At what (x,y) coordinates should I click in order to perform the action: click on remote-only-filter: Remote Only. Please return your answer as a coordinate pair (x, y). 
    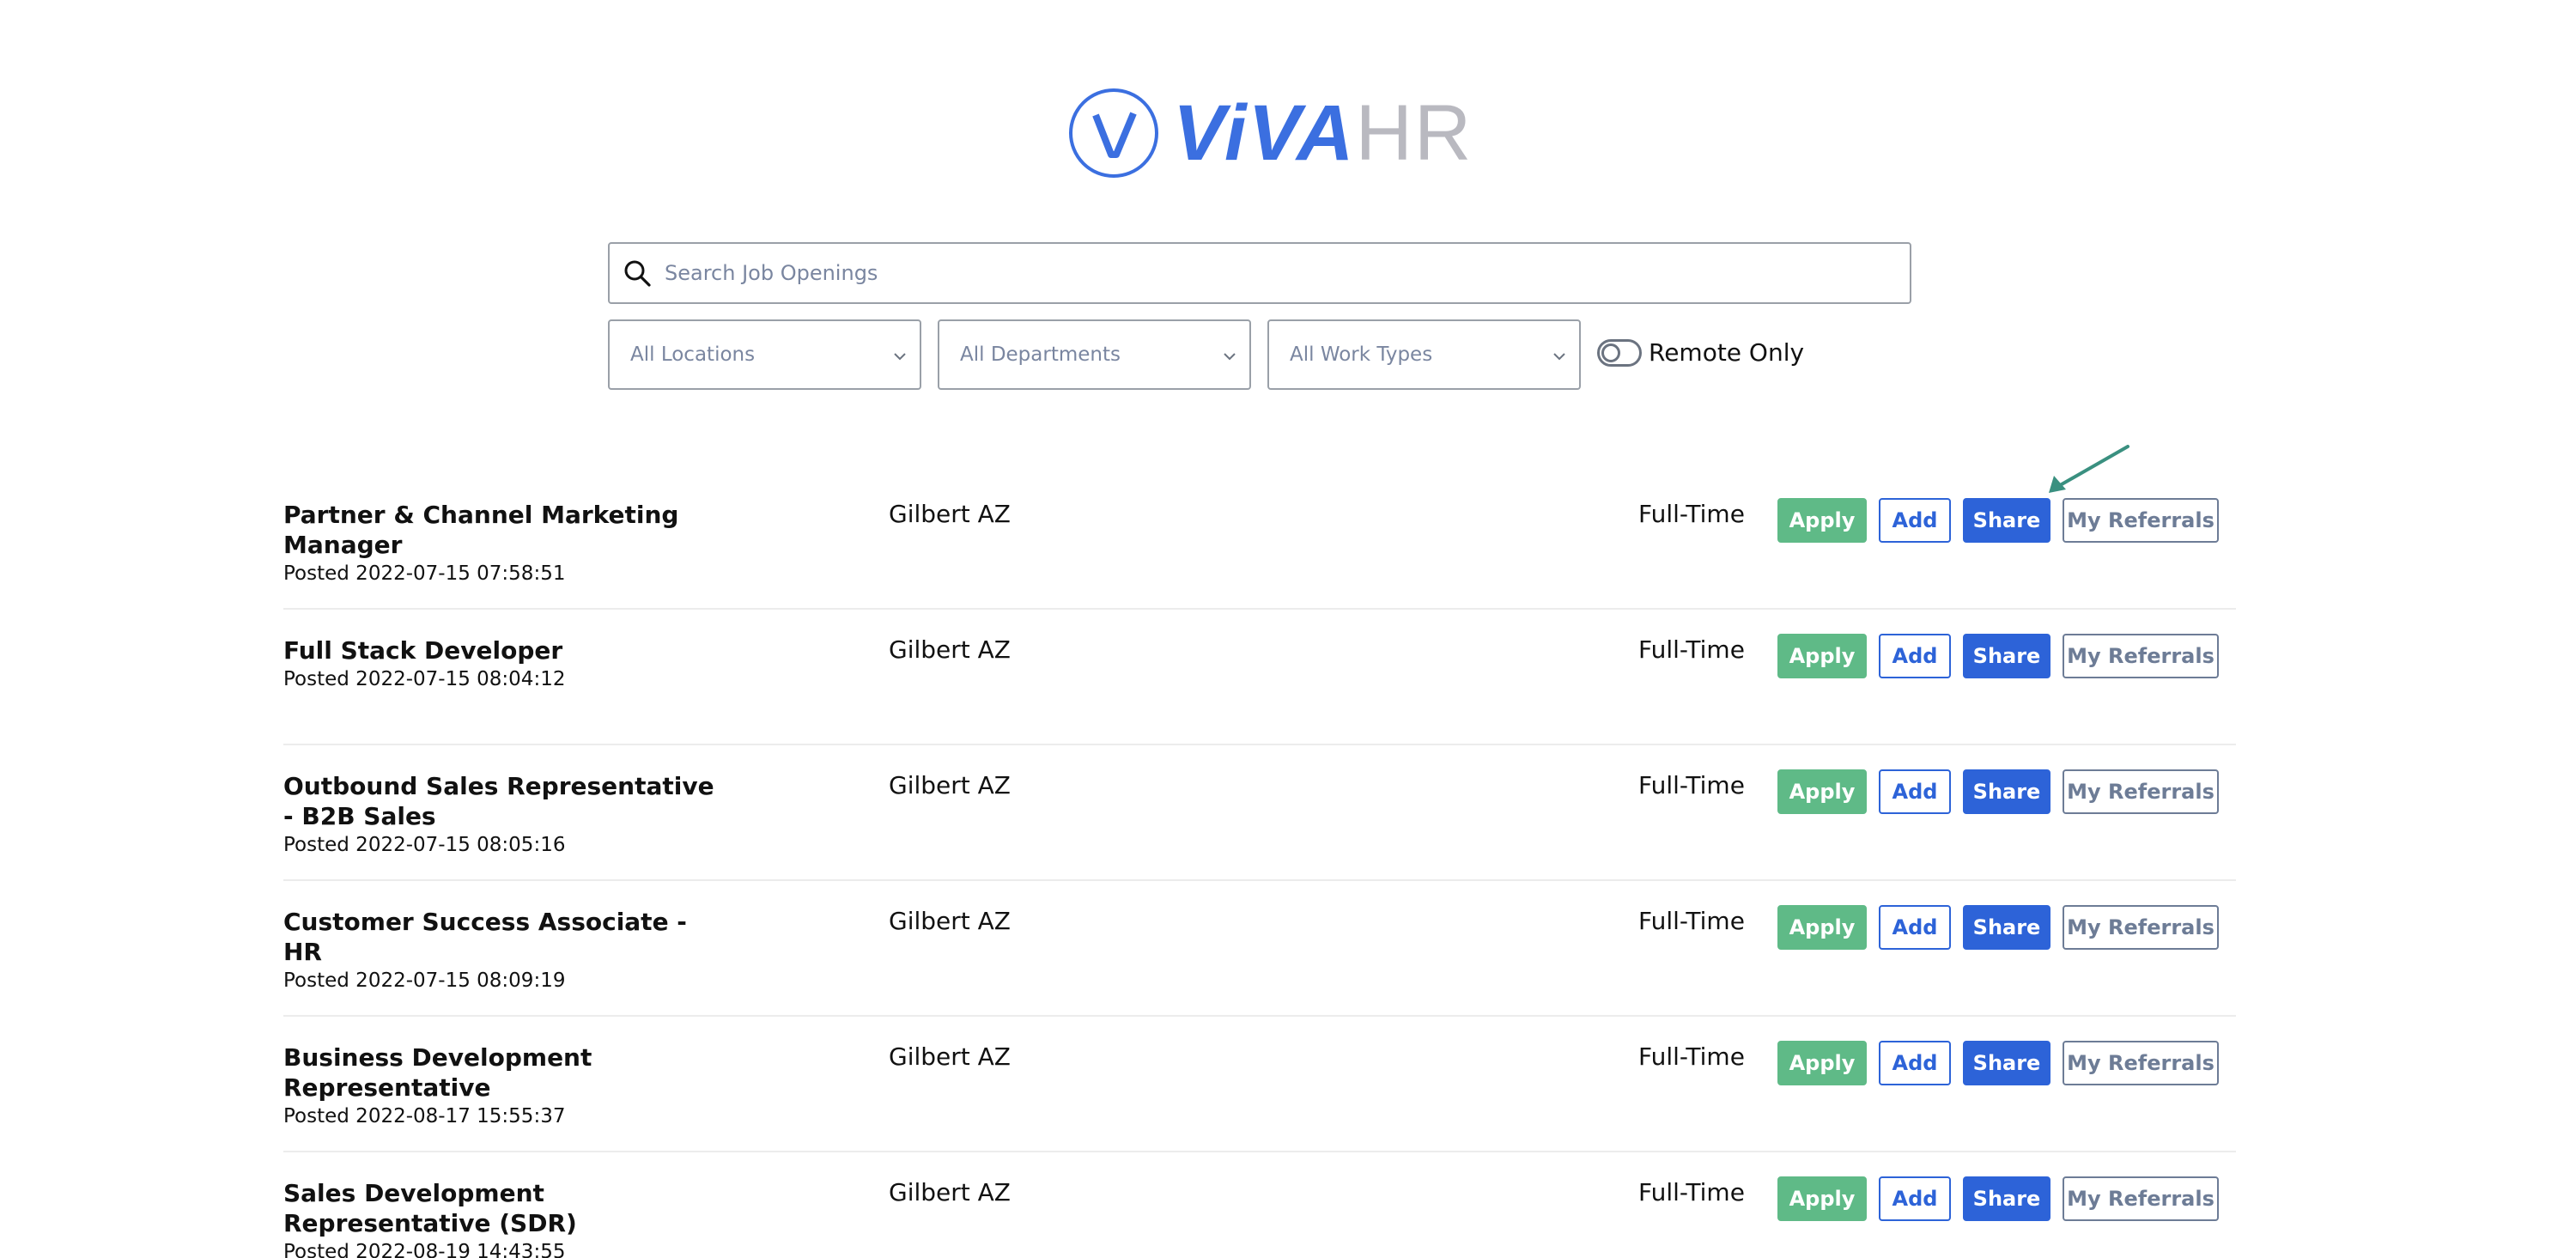
    Looking at the image, I should click on (1700, 352).